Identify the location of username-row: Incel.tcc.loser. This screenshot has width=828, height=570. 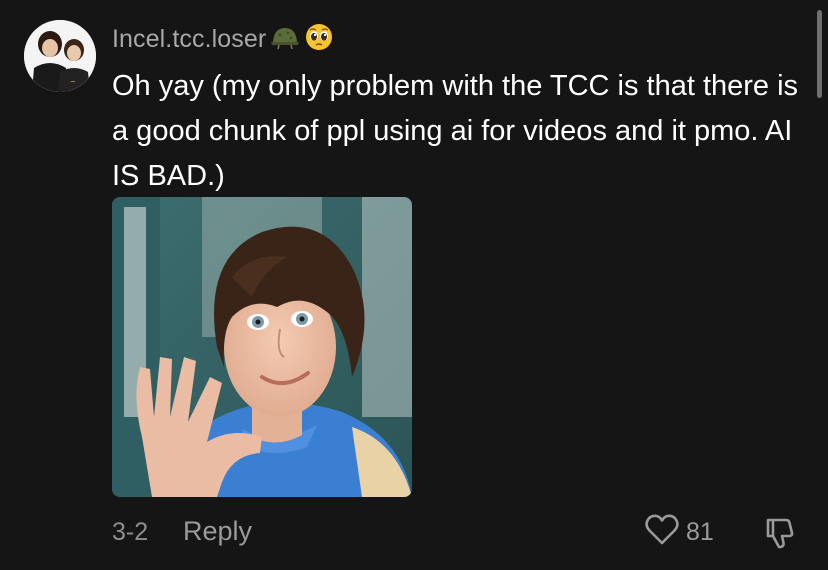
(223, 39).